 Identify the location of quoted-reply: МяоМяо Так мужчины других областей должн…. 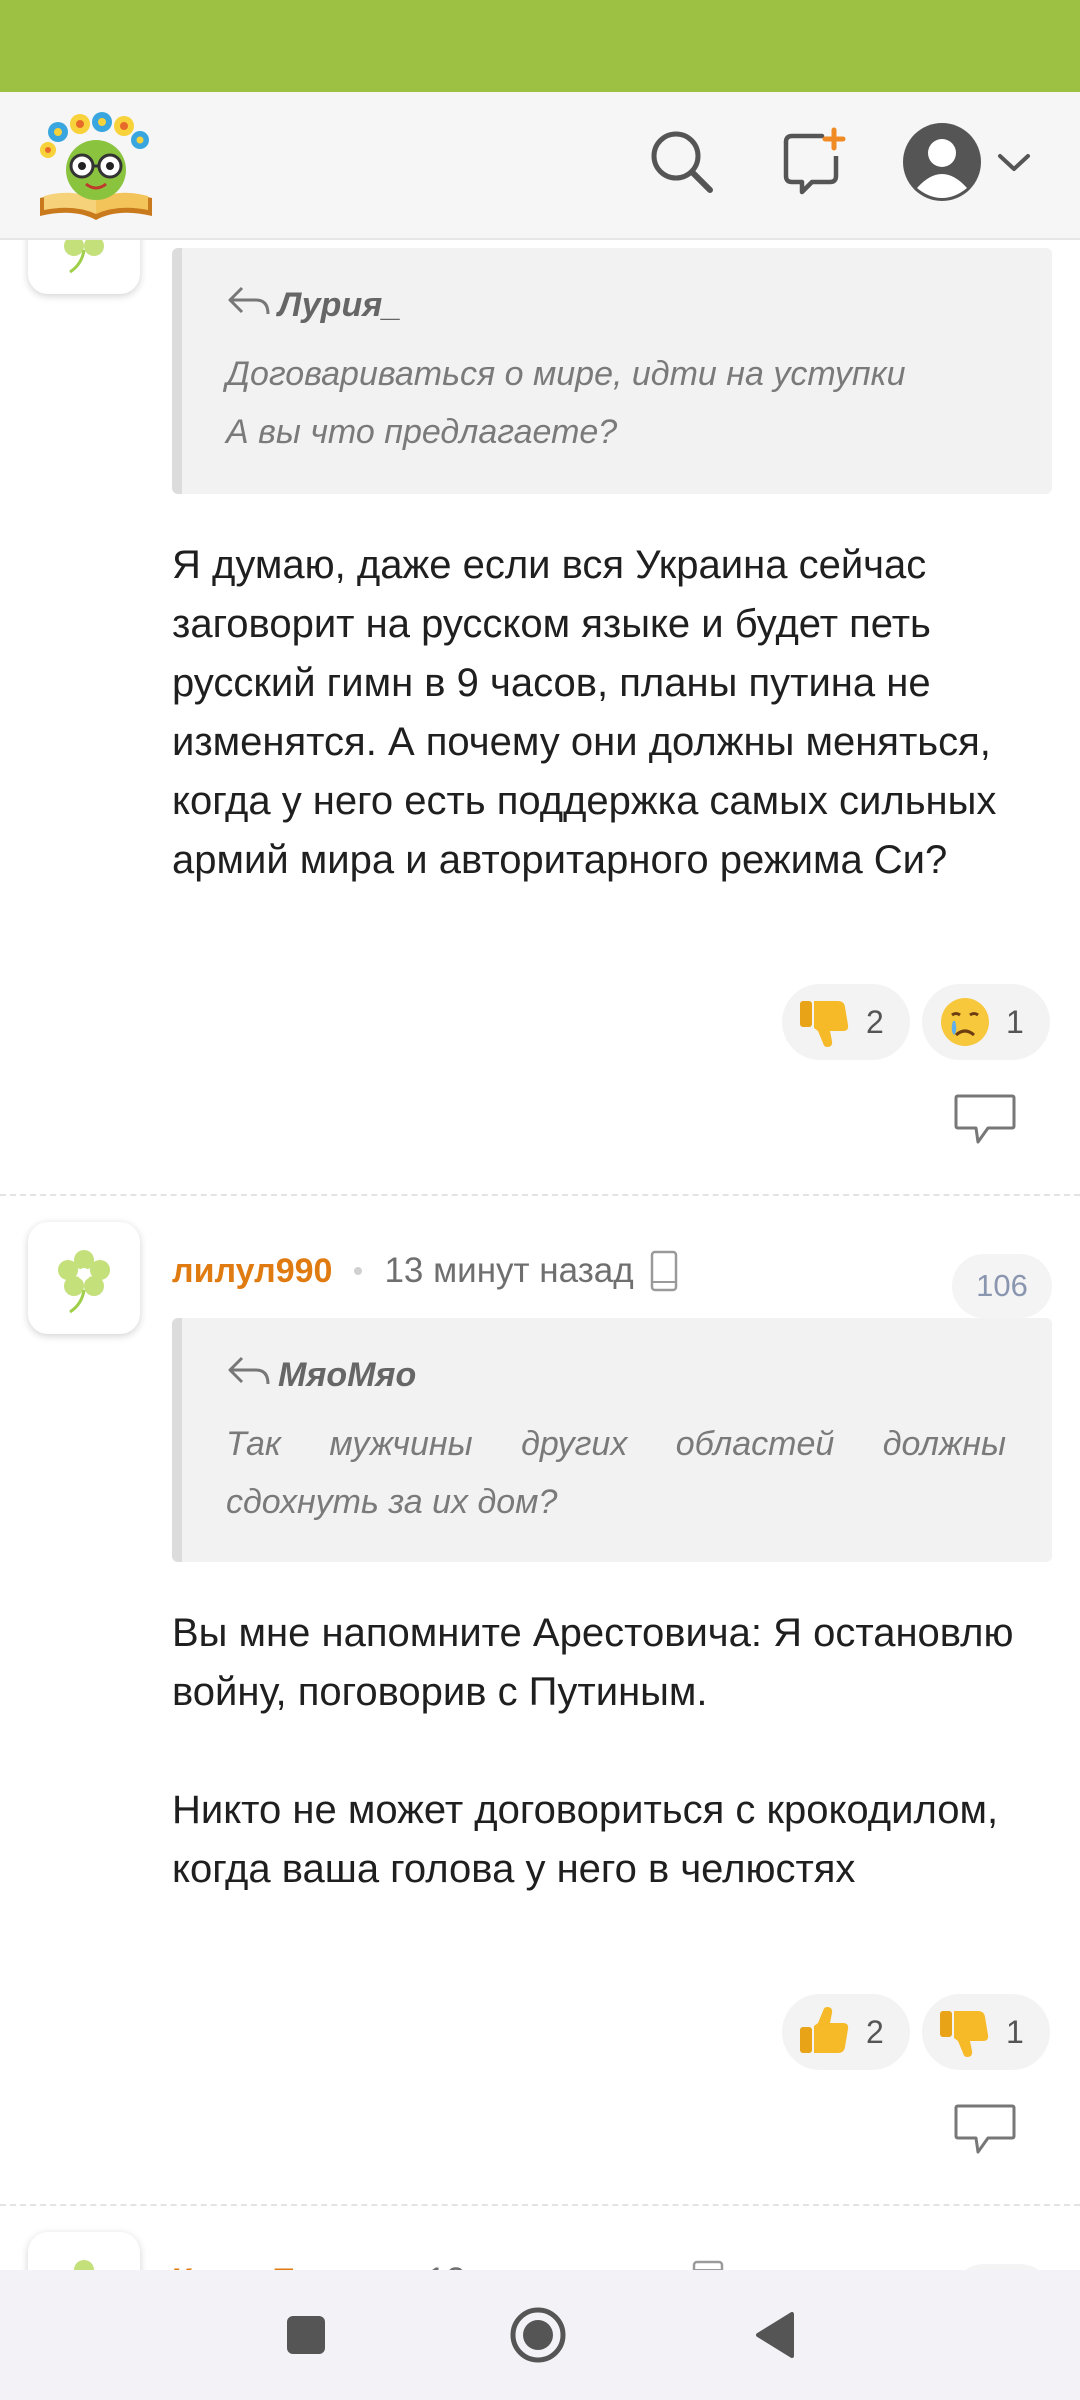
(612, 1440).